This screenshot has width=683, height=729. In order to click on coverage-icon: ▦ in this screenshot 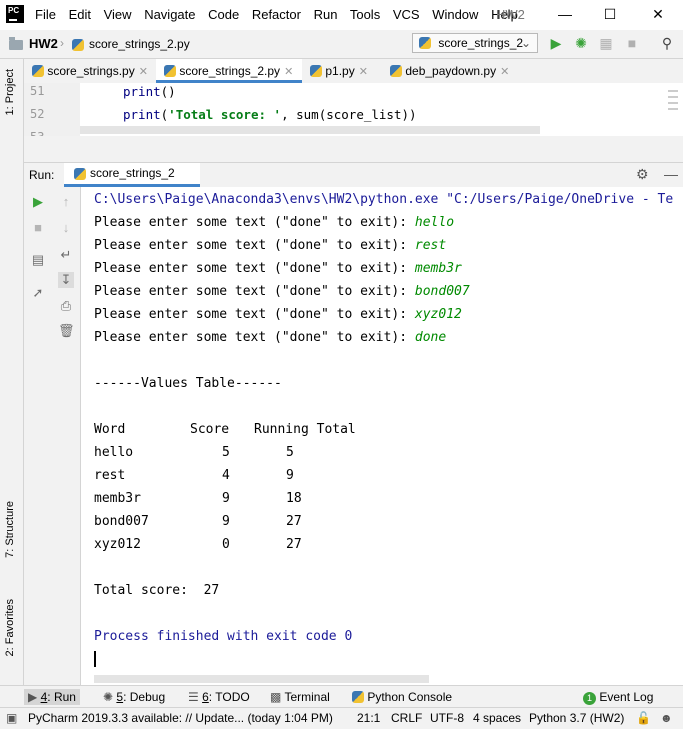, I will do `click(606, 43)`.